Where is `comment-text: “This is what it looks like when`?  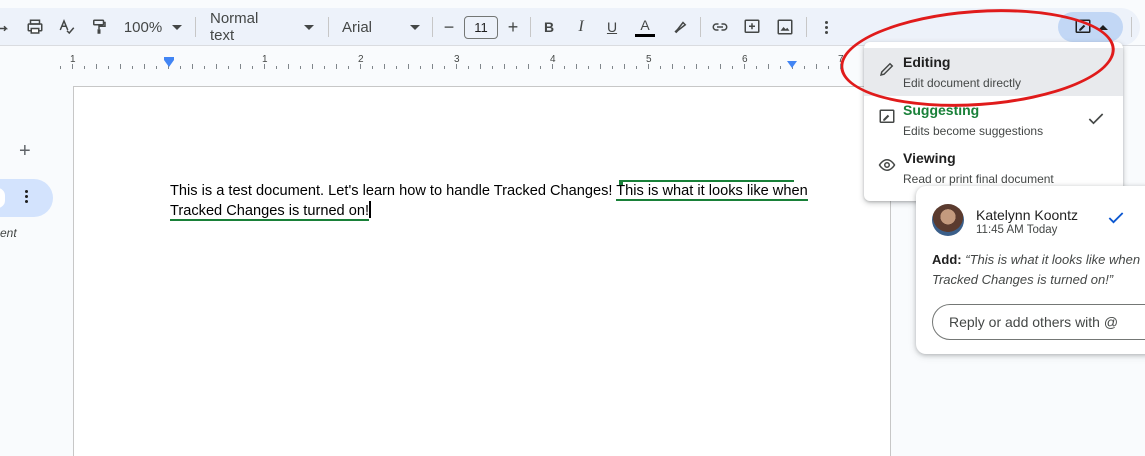 comment-text: “This is what it looks like when is located at coordinates (1053, 259).